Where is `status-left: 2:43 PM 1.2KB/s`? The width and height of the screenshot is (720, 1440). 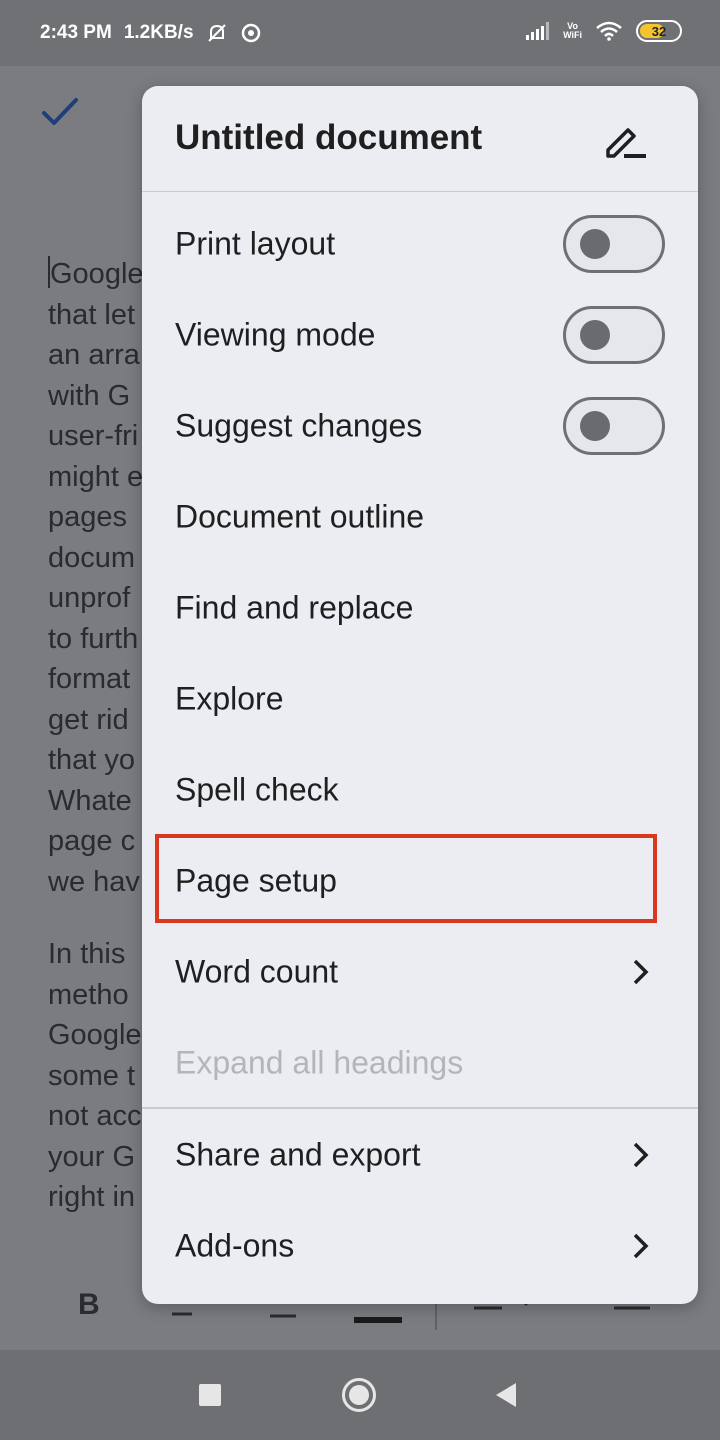
status-left: 2:43 PM 1.2KB/s is located at coordinates (151, 33).